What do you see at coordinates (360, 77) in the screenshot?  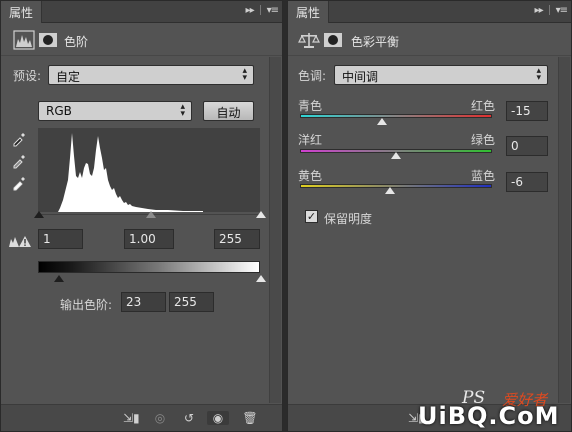 I see `tone-value: 中间调` at bounding box center [360, 77].